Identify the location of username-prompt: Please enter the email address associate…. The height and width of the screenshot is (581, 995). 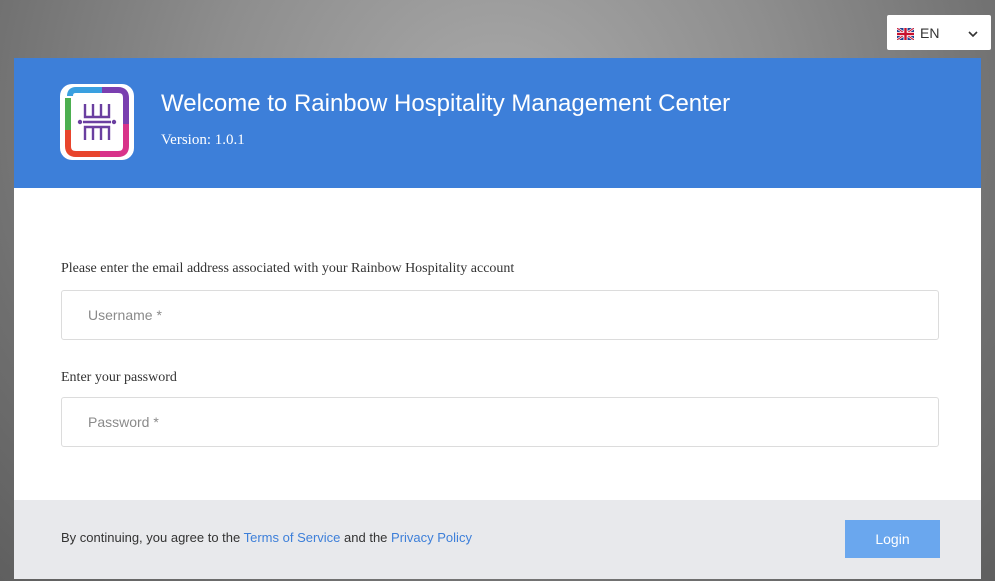
(288, 268).